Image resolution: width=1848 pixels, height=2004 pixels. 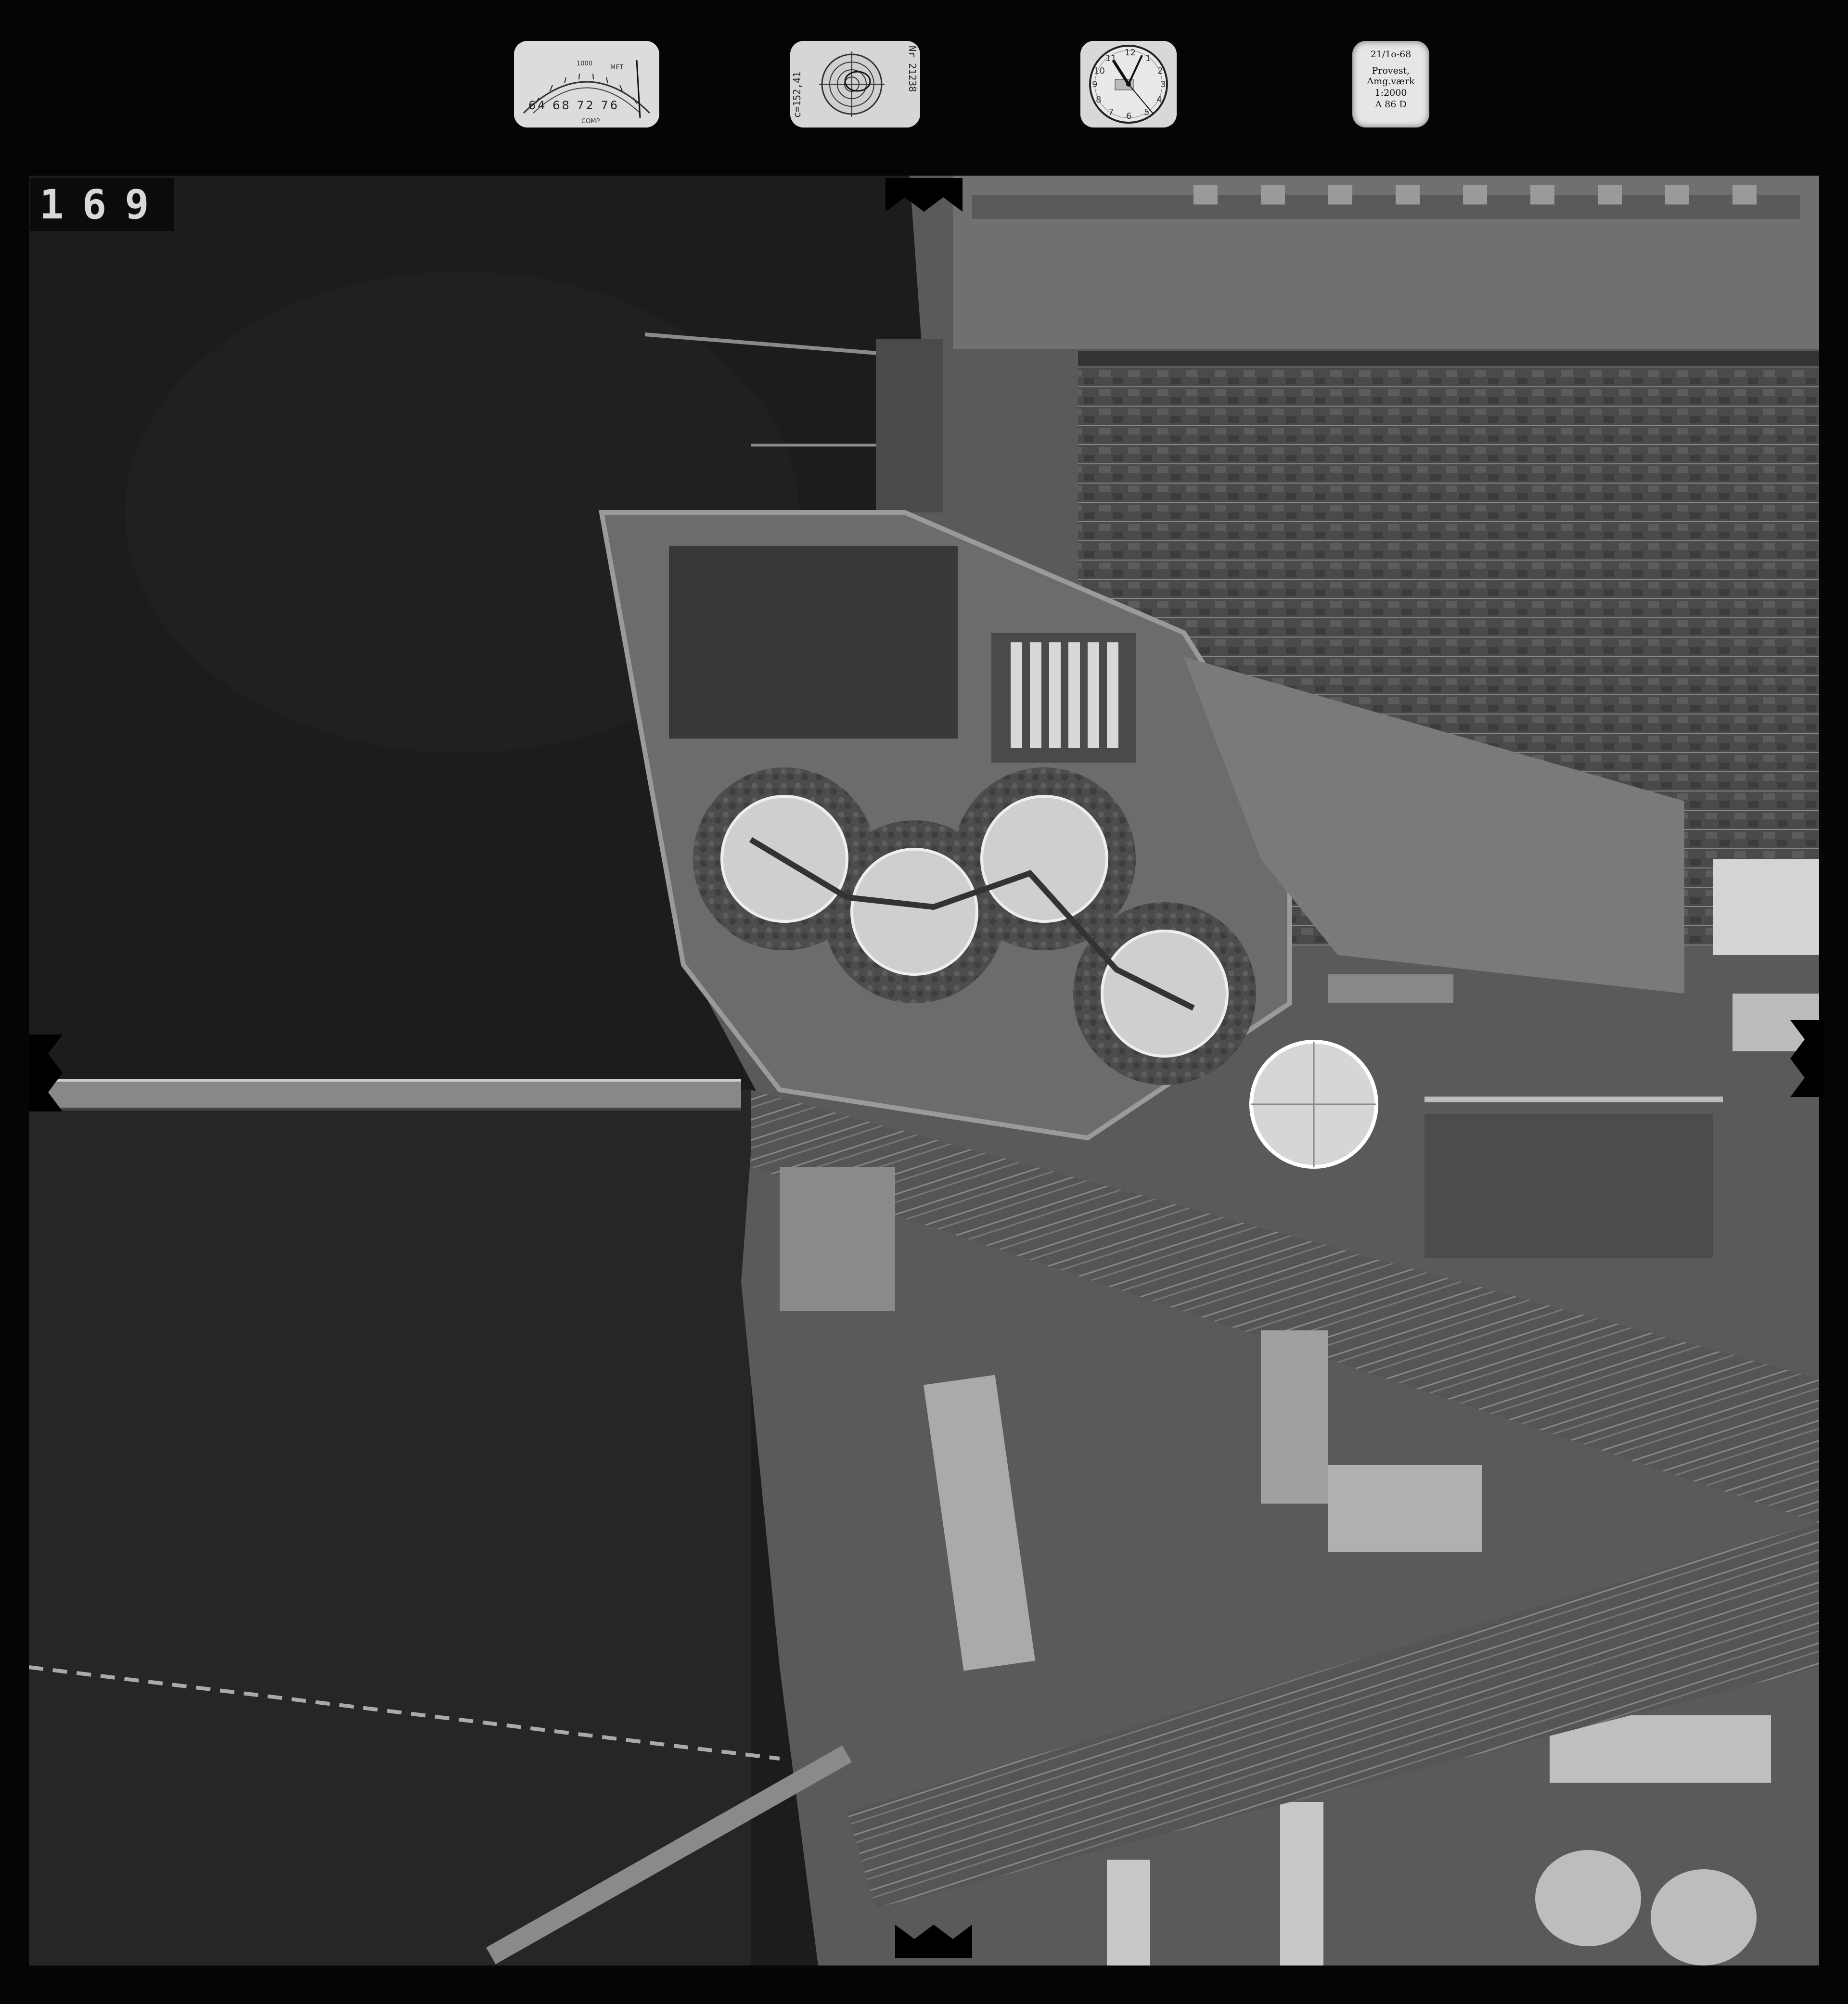 What do you see at coordinates (102, 204) in the screenshot?
I see `frame-number: 169` at bounding box center [102, 204].